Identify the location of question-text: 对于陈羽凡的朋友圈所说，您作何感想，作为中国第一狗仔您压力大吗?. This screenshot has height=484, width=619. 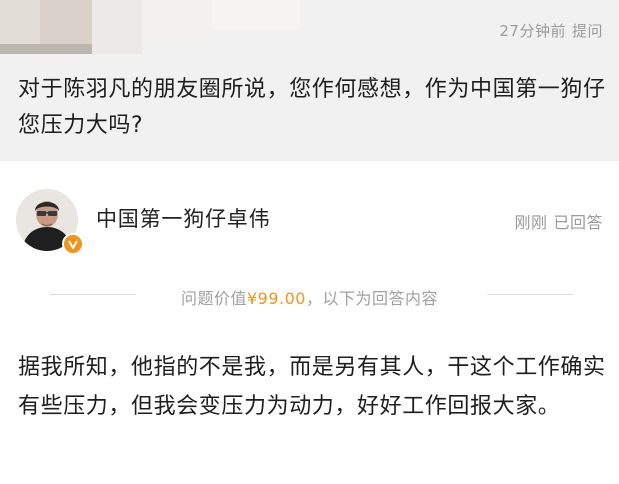
(312, 107).